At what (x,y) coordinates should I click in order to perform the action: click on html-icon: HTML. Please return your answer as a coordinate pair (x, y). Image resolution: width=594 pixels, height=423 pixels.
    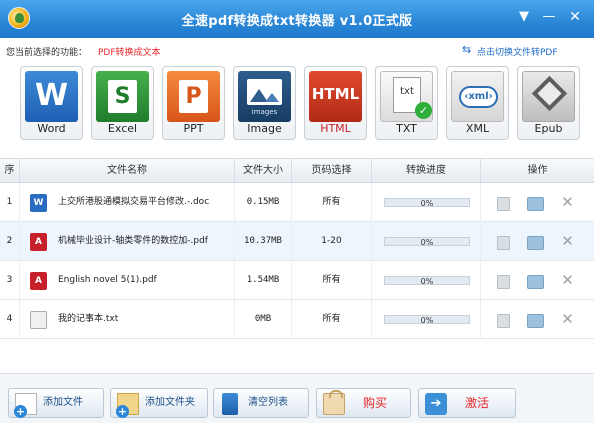
    Looking at the image, I should click on (335, 96).